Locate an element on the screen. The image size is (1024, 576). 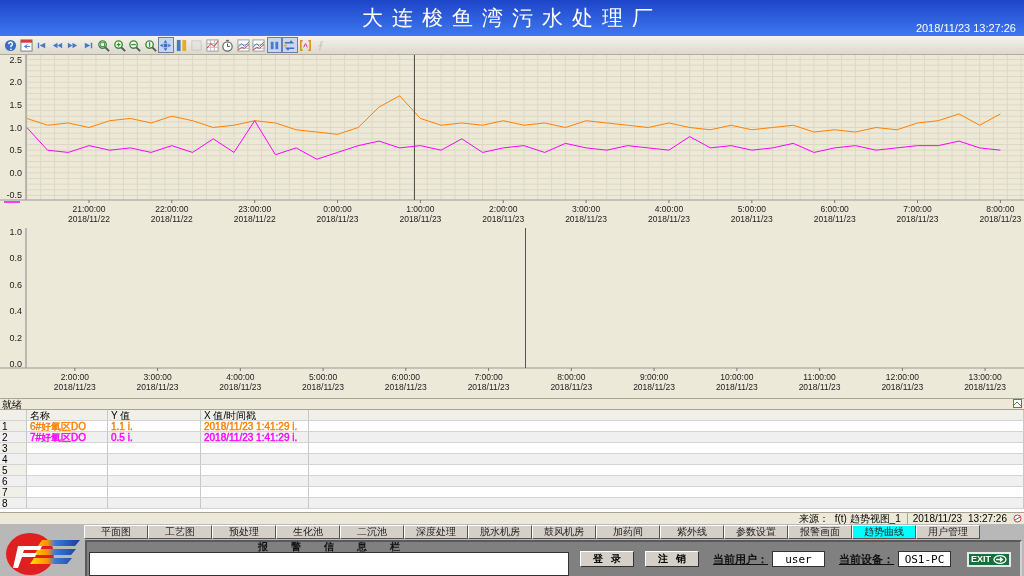
column-header: Y 值 is located at coordinates (154, 415).